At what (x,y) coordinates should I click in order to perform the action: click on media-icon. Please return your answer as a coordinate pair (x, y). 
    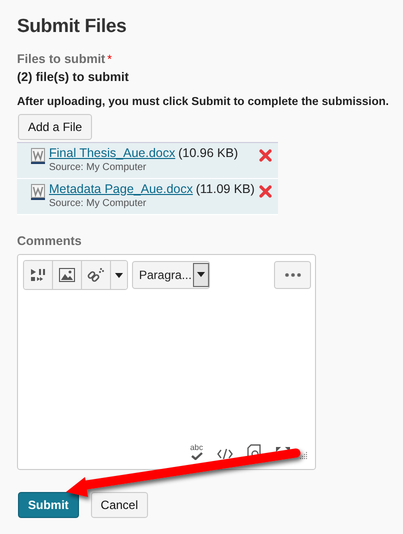
    Looking at the image, I should click on (38, 275).